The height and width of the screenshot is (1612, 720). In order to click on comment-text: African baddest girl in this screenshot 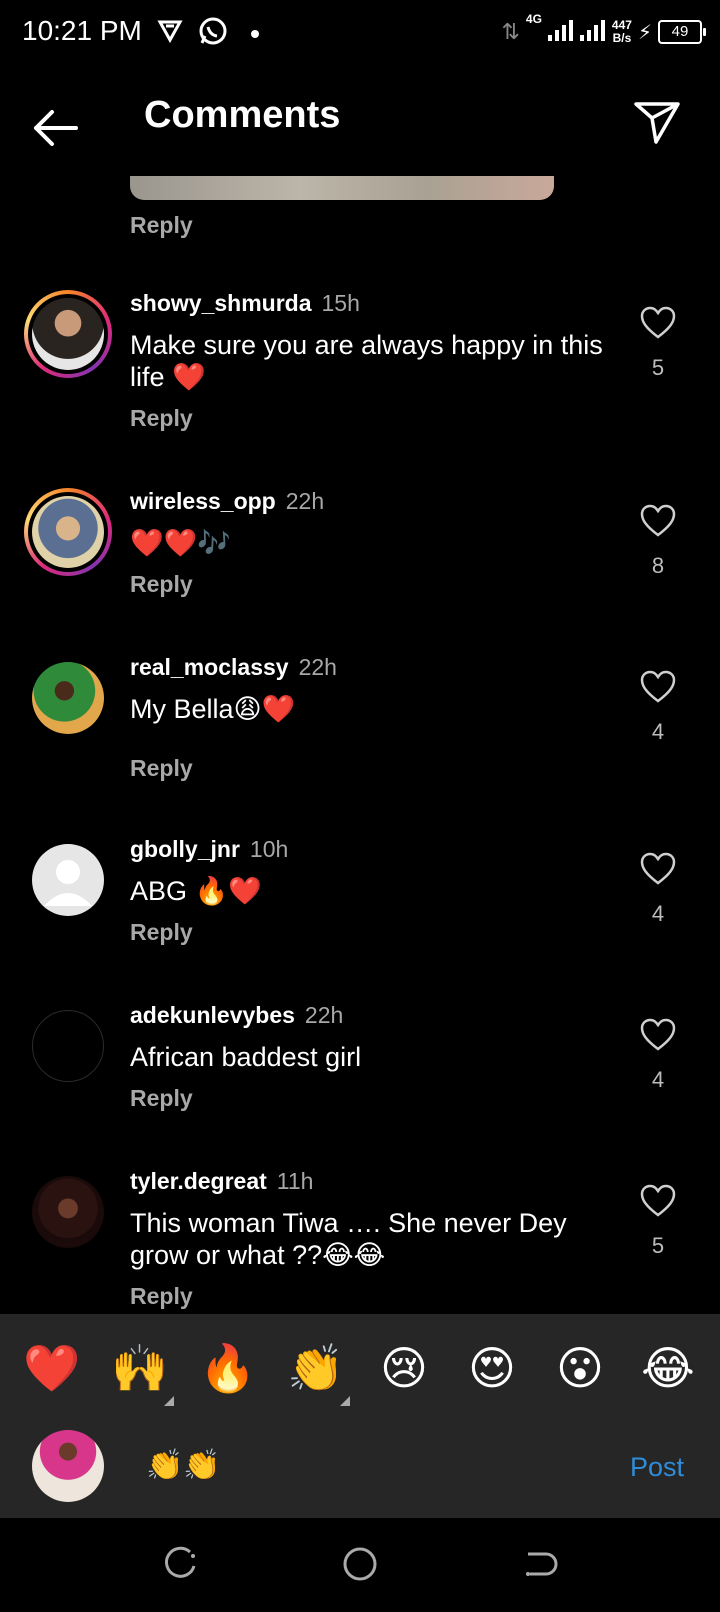, I will do `click(246, 1057)`.